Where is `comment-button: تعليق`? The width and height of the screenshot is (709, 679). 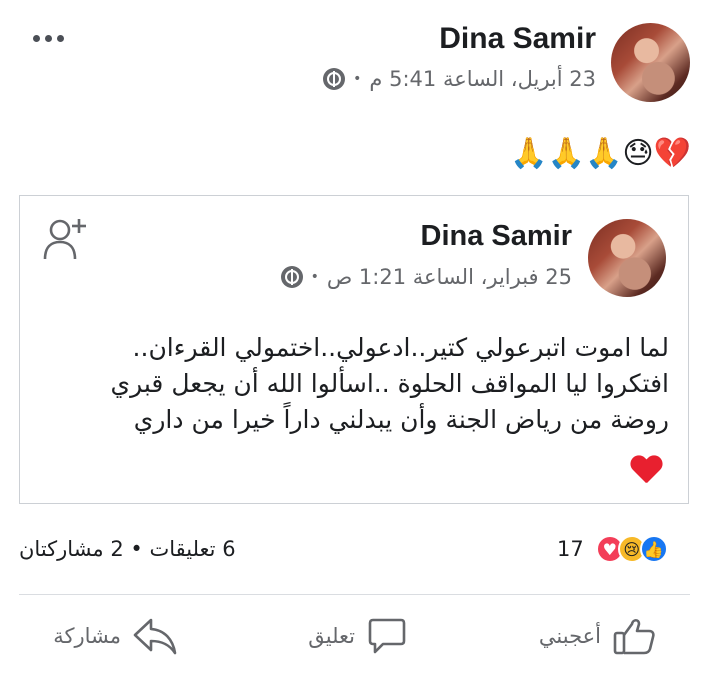 comment-button: تعليق is located at coordinates (357, 636).